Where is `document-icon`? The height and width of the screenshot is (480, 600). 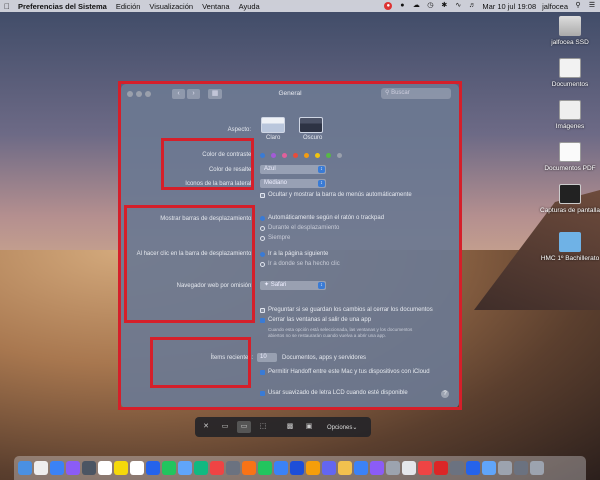
document-icon is located at coordinates (570, 68).